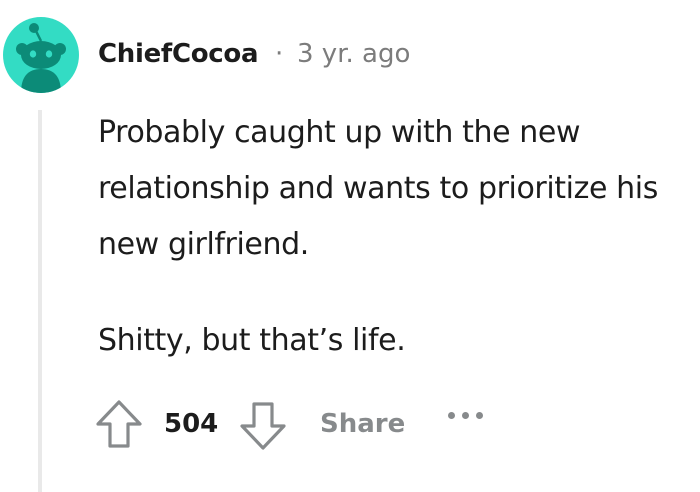  What do you see at coordinates (119, 426) in the screenshot?
I see `upvote-icon` at bounding box center [119, 426].